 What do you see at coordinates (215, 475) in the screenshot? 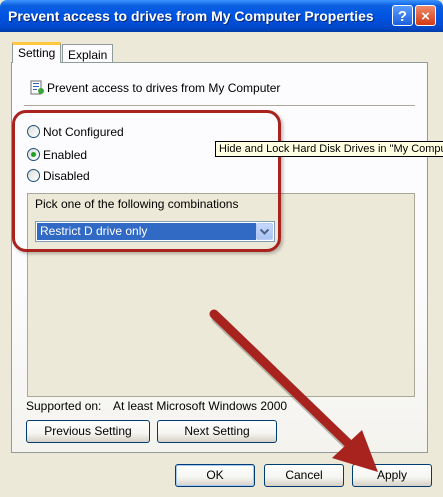
I see `ok-button: OK` at bounding box center [215, 475].